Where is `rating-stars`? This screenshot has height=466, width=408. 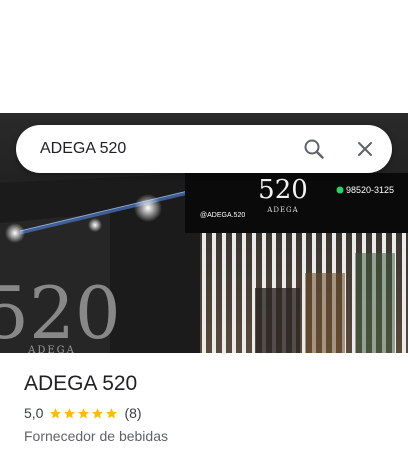 rating-stars is located at coordinates (84, 413).